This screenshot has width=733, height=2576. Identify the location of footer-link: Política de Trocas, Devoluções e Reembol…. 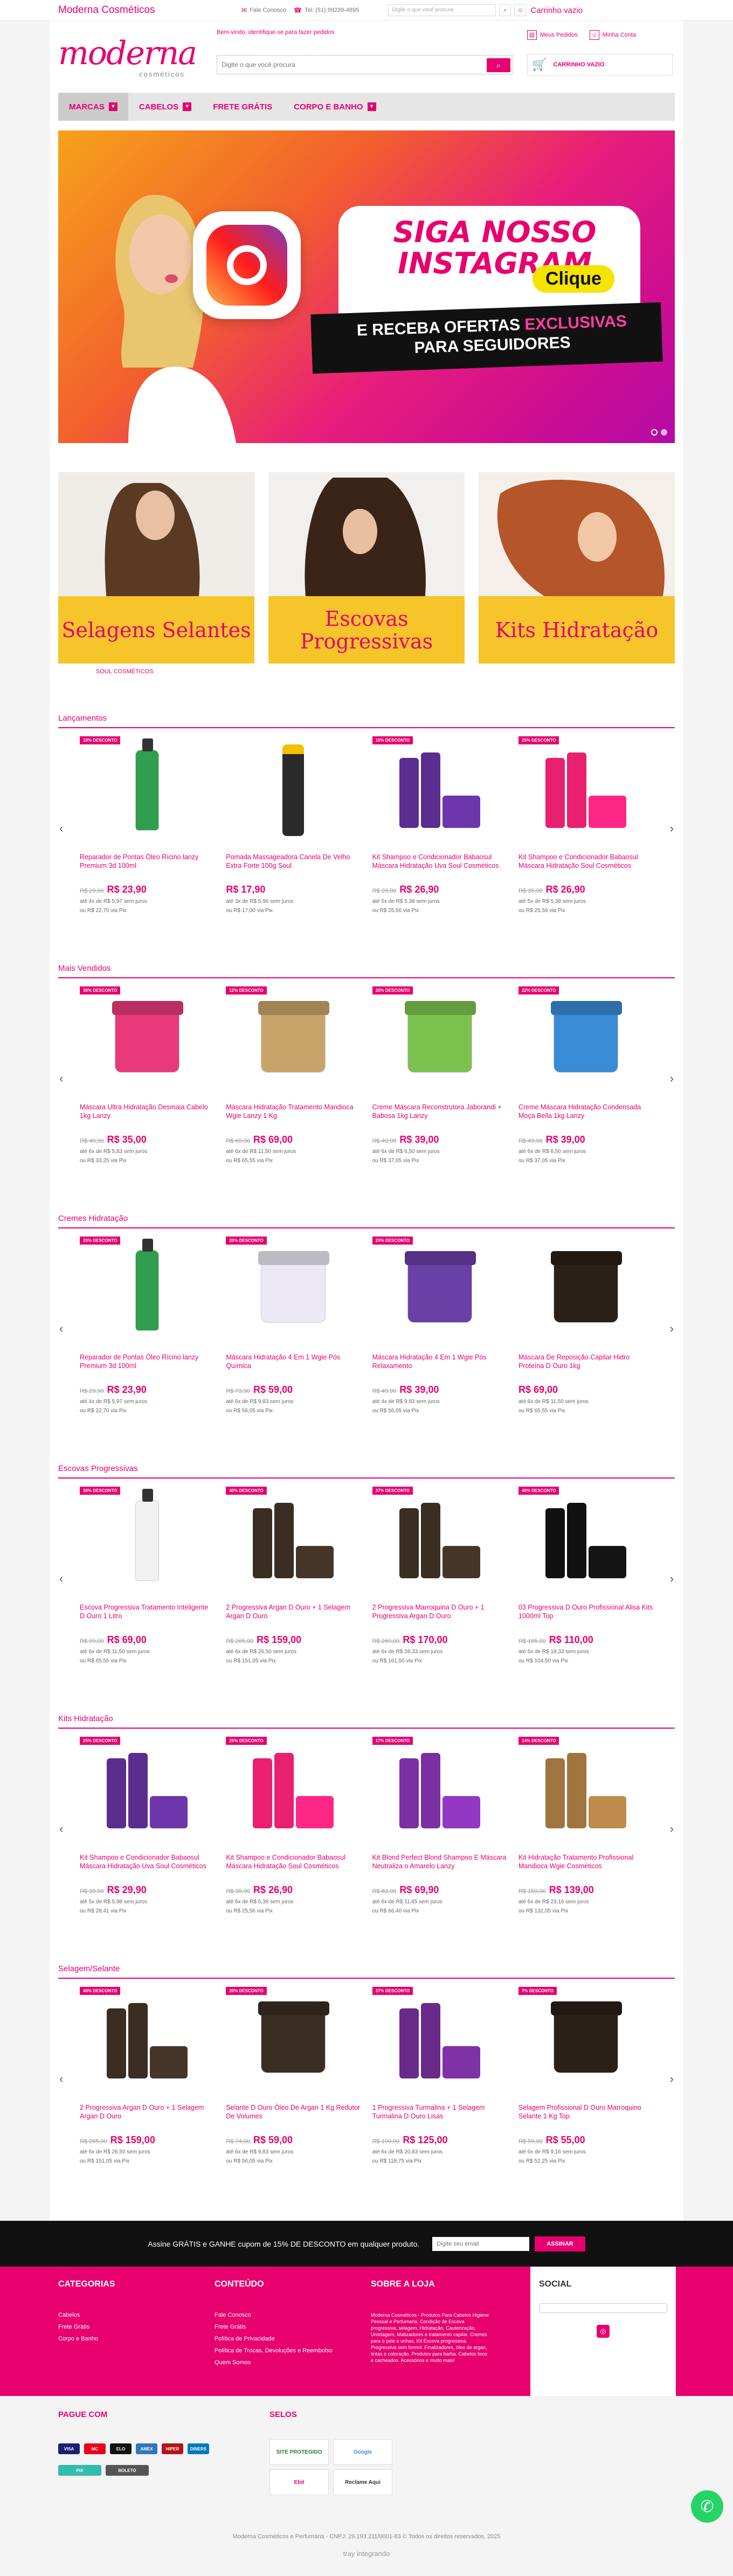
(274, 2350).